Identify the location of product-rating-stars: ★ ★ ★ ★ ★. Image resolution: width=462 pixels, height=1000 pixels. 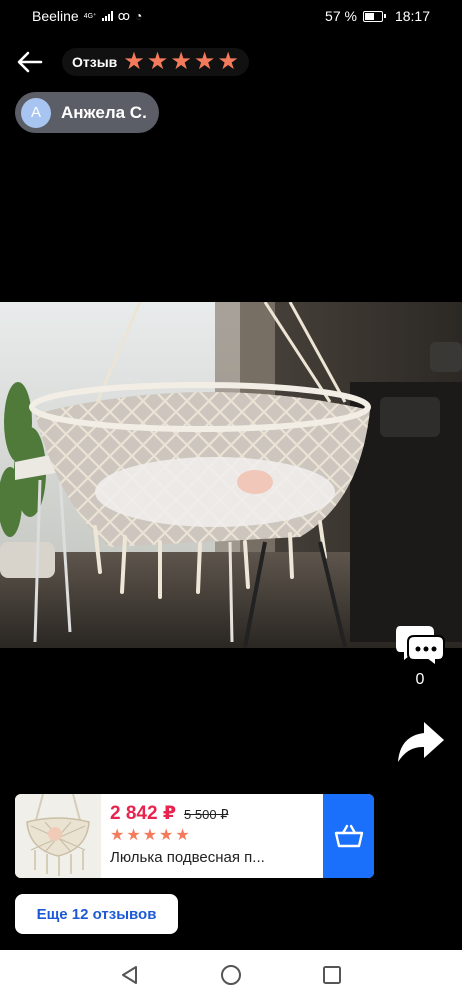
(213, 835).